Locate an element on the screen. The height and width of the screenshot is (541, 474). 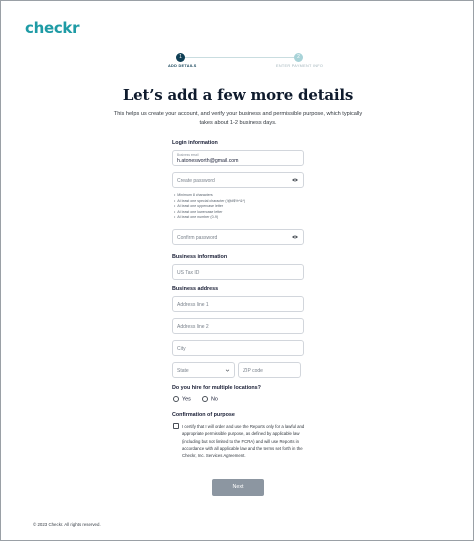
step-1-indicator: 1 is located at coordinates (180, 57).